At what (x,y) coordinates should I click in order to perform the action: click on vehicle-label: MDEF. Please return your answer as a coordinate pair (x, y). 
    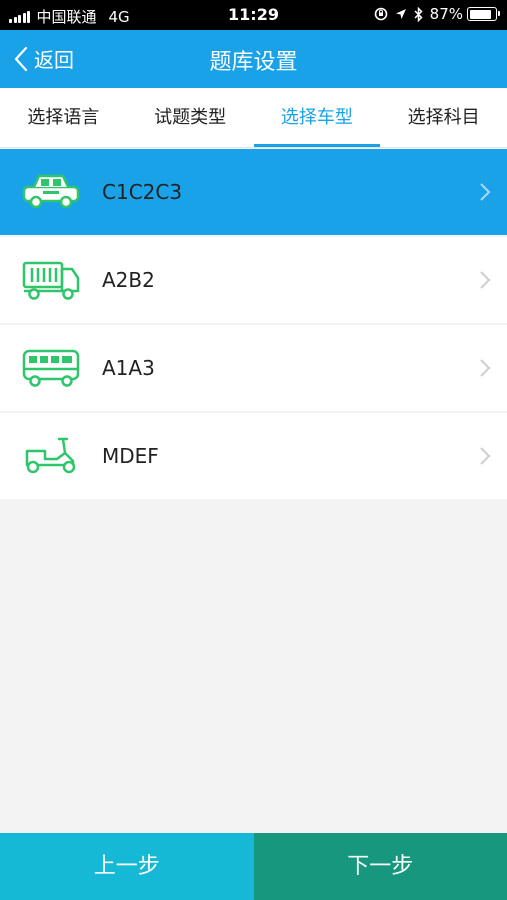
    Looking at the image, I should click on (130, 456).